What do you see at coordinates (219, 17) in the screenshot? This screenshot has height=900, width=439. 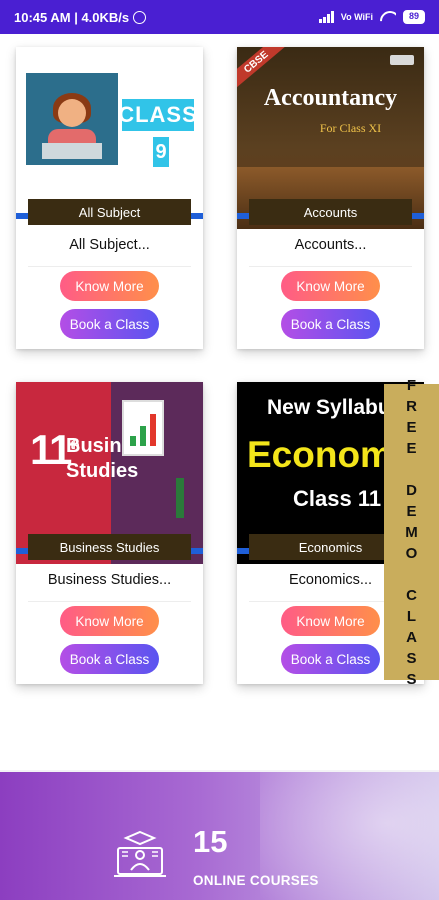 I see `status-bar: 10:45 AM | 4.0KB/s Vo WiFi 89` at bounding box center [219, 17].